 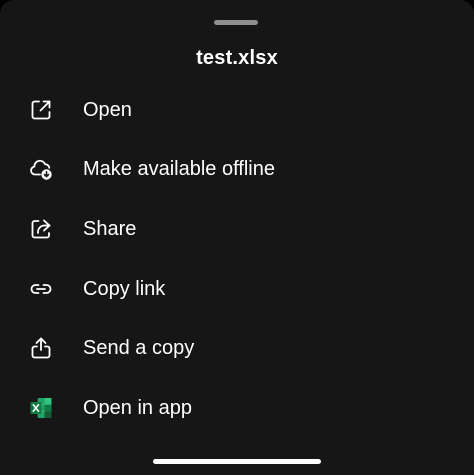 What do you see at coordinates (41, 110) in the screenshot?
I see `open-external-icon` at bounding box center [41, 110].